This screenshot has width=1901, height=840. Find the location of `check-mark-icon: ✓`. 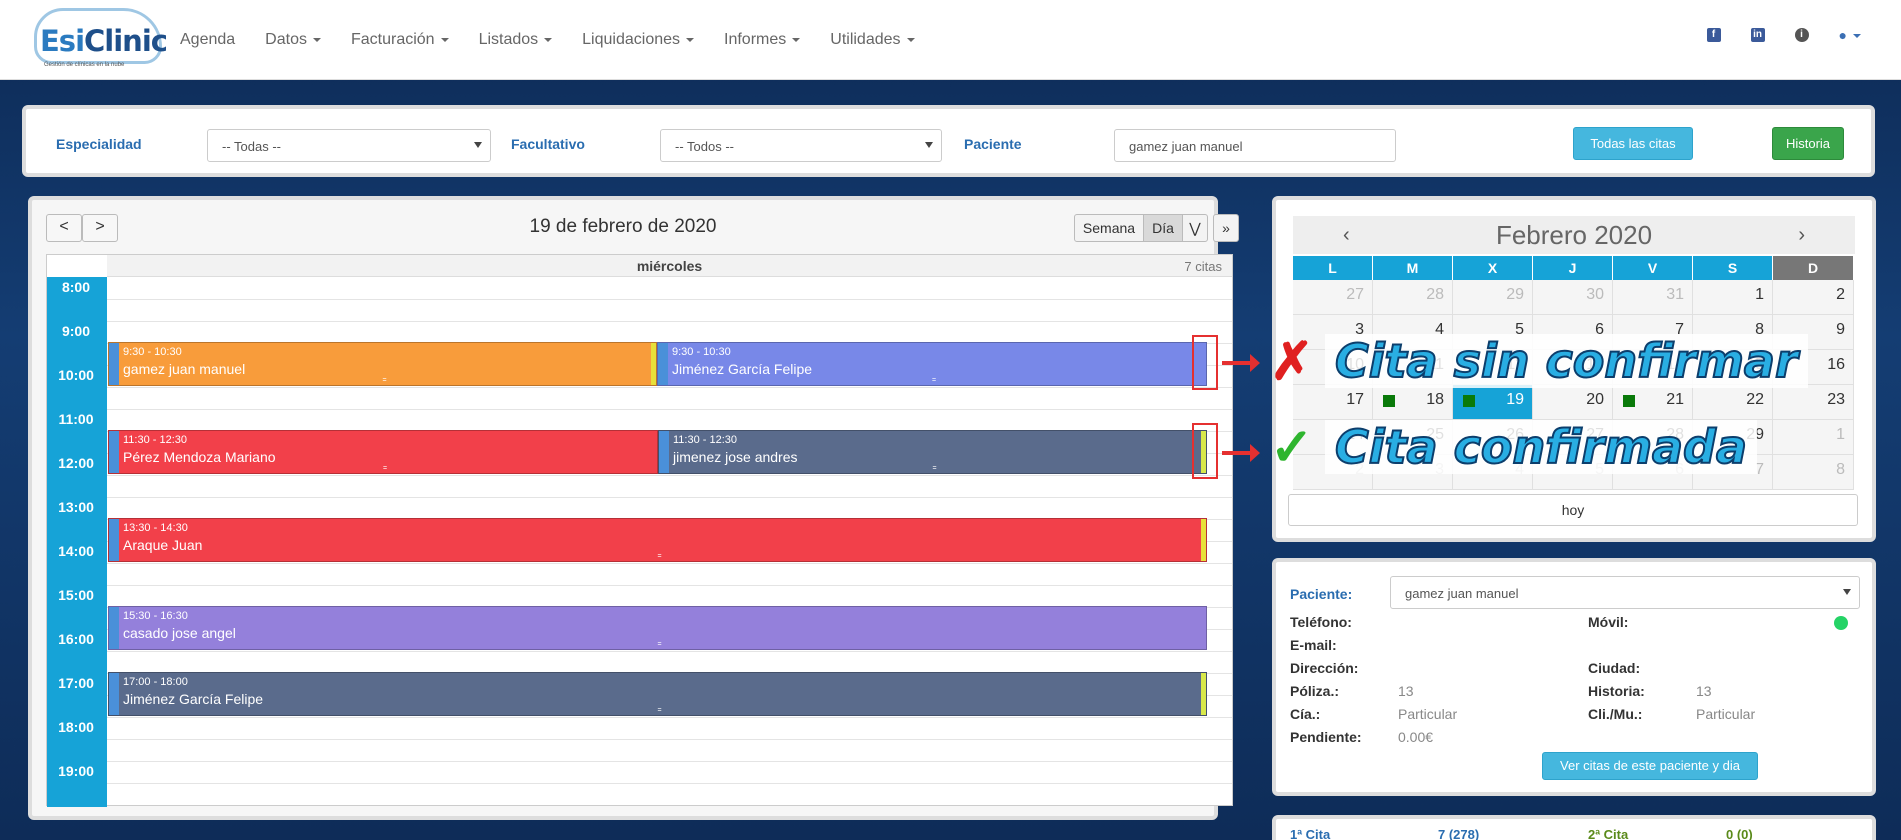

check-mark-icon: ✓ is located at coordinates (1292, 448).